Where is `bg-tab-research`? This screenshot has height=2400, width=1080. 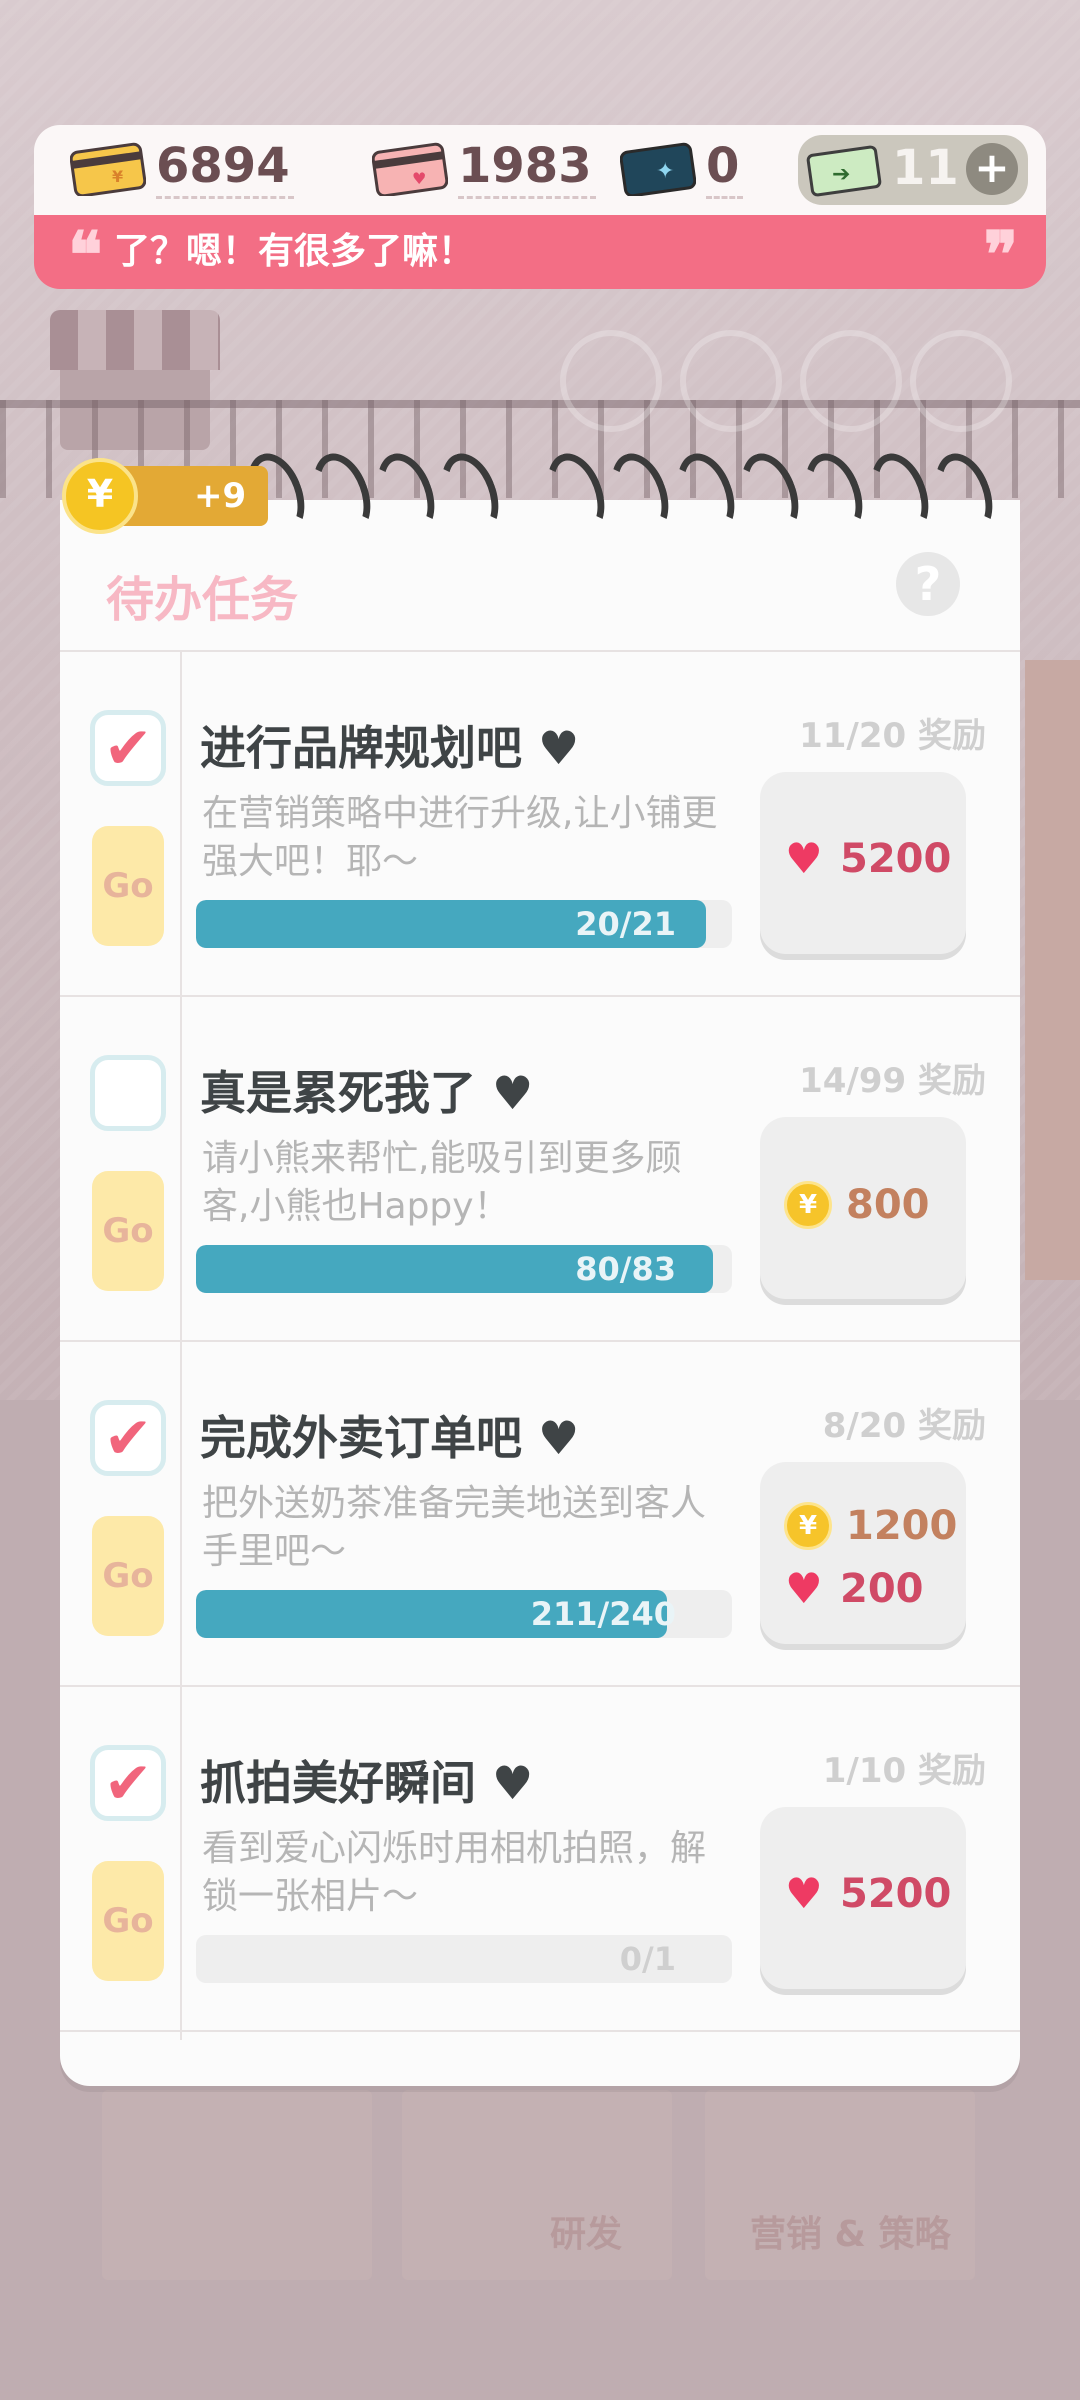 bg-tab-research is located at coordinates (537, 2185).